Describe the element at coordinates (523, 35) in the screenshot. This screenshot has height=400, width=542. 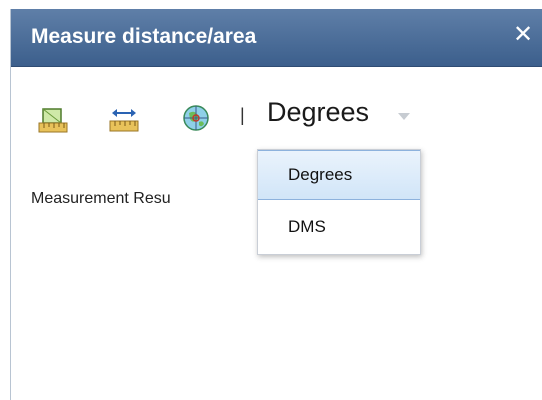
I see `close-icon: ✕` at that location.